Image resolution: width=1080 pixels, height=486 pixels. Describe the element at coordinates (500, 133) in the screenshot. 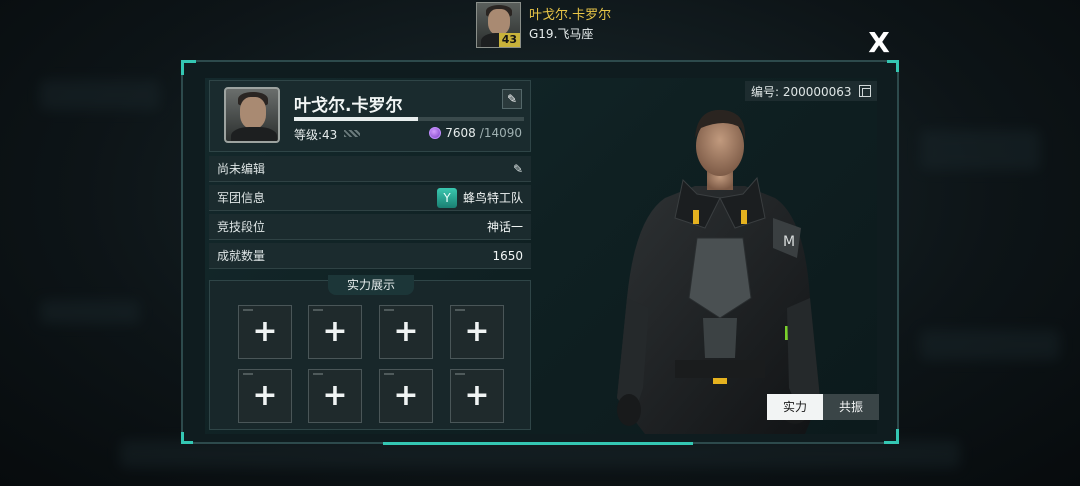

I see `exp-max: /14090` at that location.